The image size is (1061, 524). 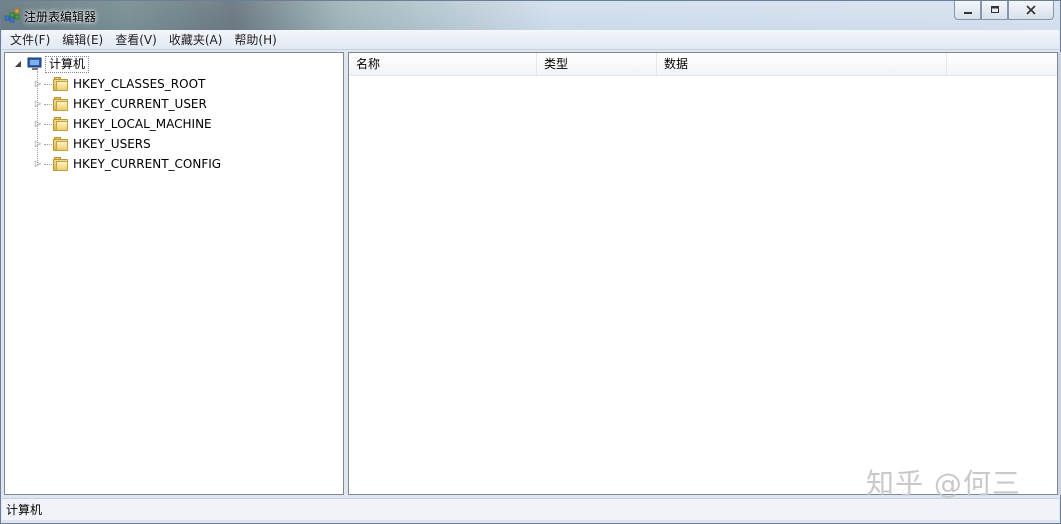 I want to click on menu-edit: 编辑(E), so click(x=82, y=40).